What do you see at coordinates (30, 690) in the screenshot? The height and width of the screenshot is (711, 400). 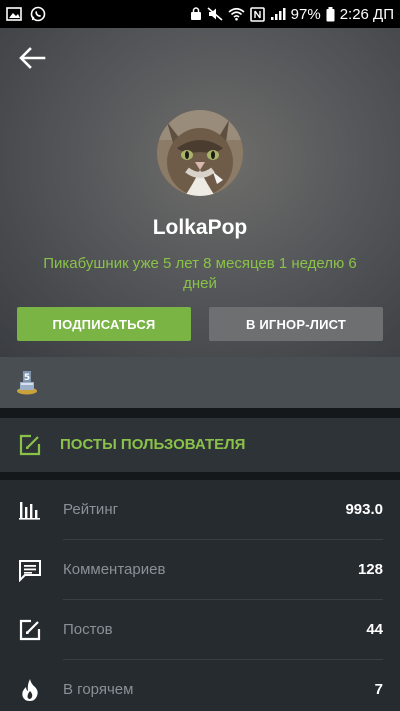 I see `flame-icon` at bounding box center [30, 690].